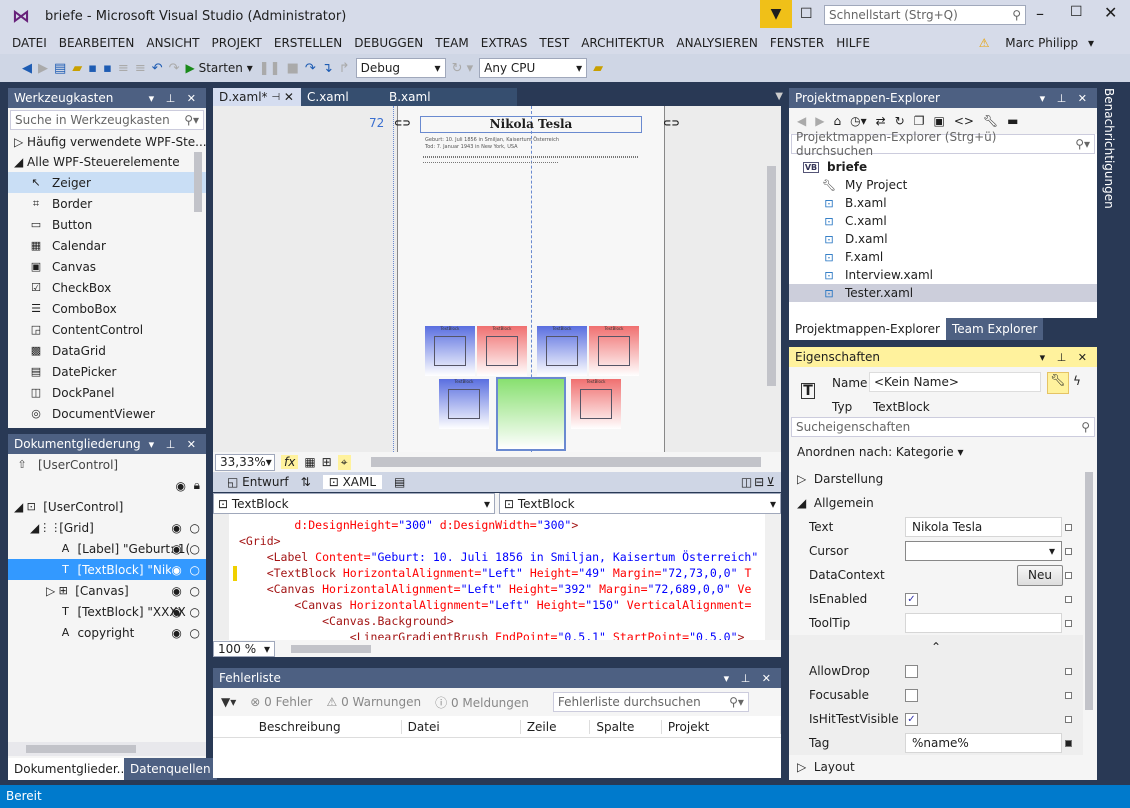 The image size is (1130, 808). Describe the element at coordinates (236, 43) in the screenshot. I see `menu-projekt: PROJEKT` at that location.